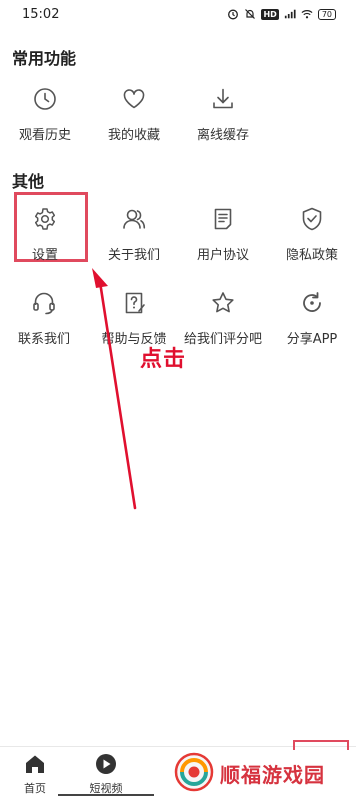  What do you see at coordinates (35, 764) in the screenshot?
I see `home-icon` at bounding box center [35, 764].